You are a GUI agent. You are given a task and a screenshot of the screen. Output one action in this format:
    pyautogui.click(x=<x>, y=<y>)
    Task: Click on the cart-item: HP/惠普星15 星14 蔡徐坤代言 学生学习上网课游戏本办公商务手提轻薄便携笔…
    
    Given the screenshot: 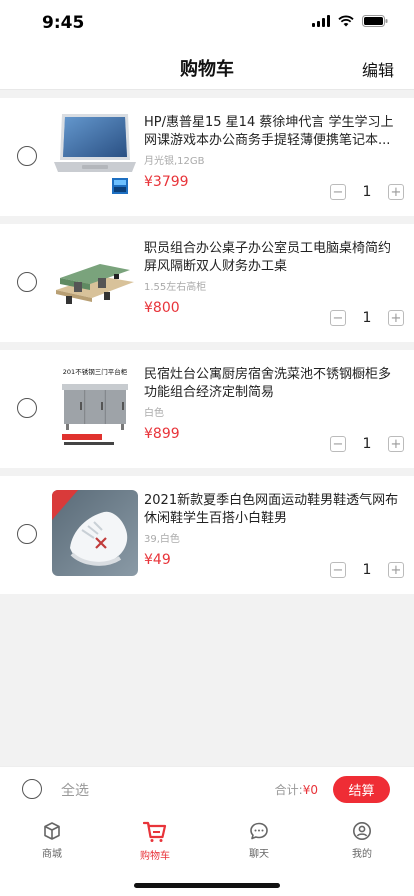 What is the action you would take?
    pyautogui.click(x=207, y=157)
    